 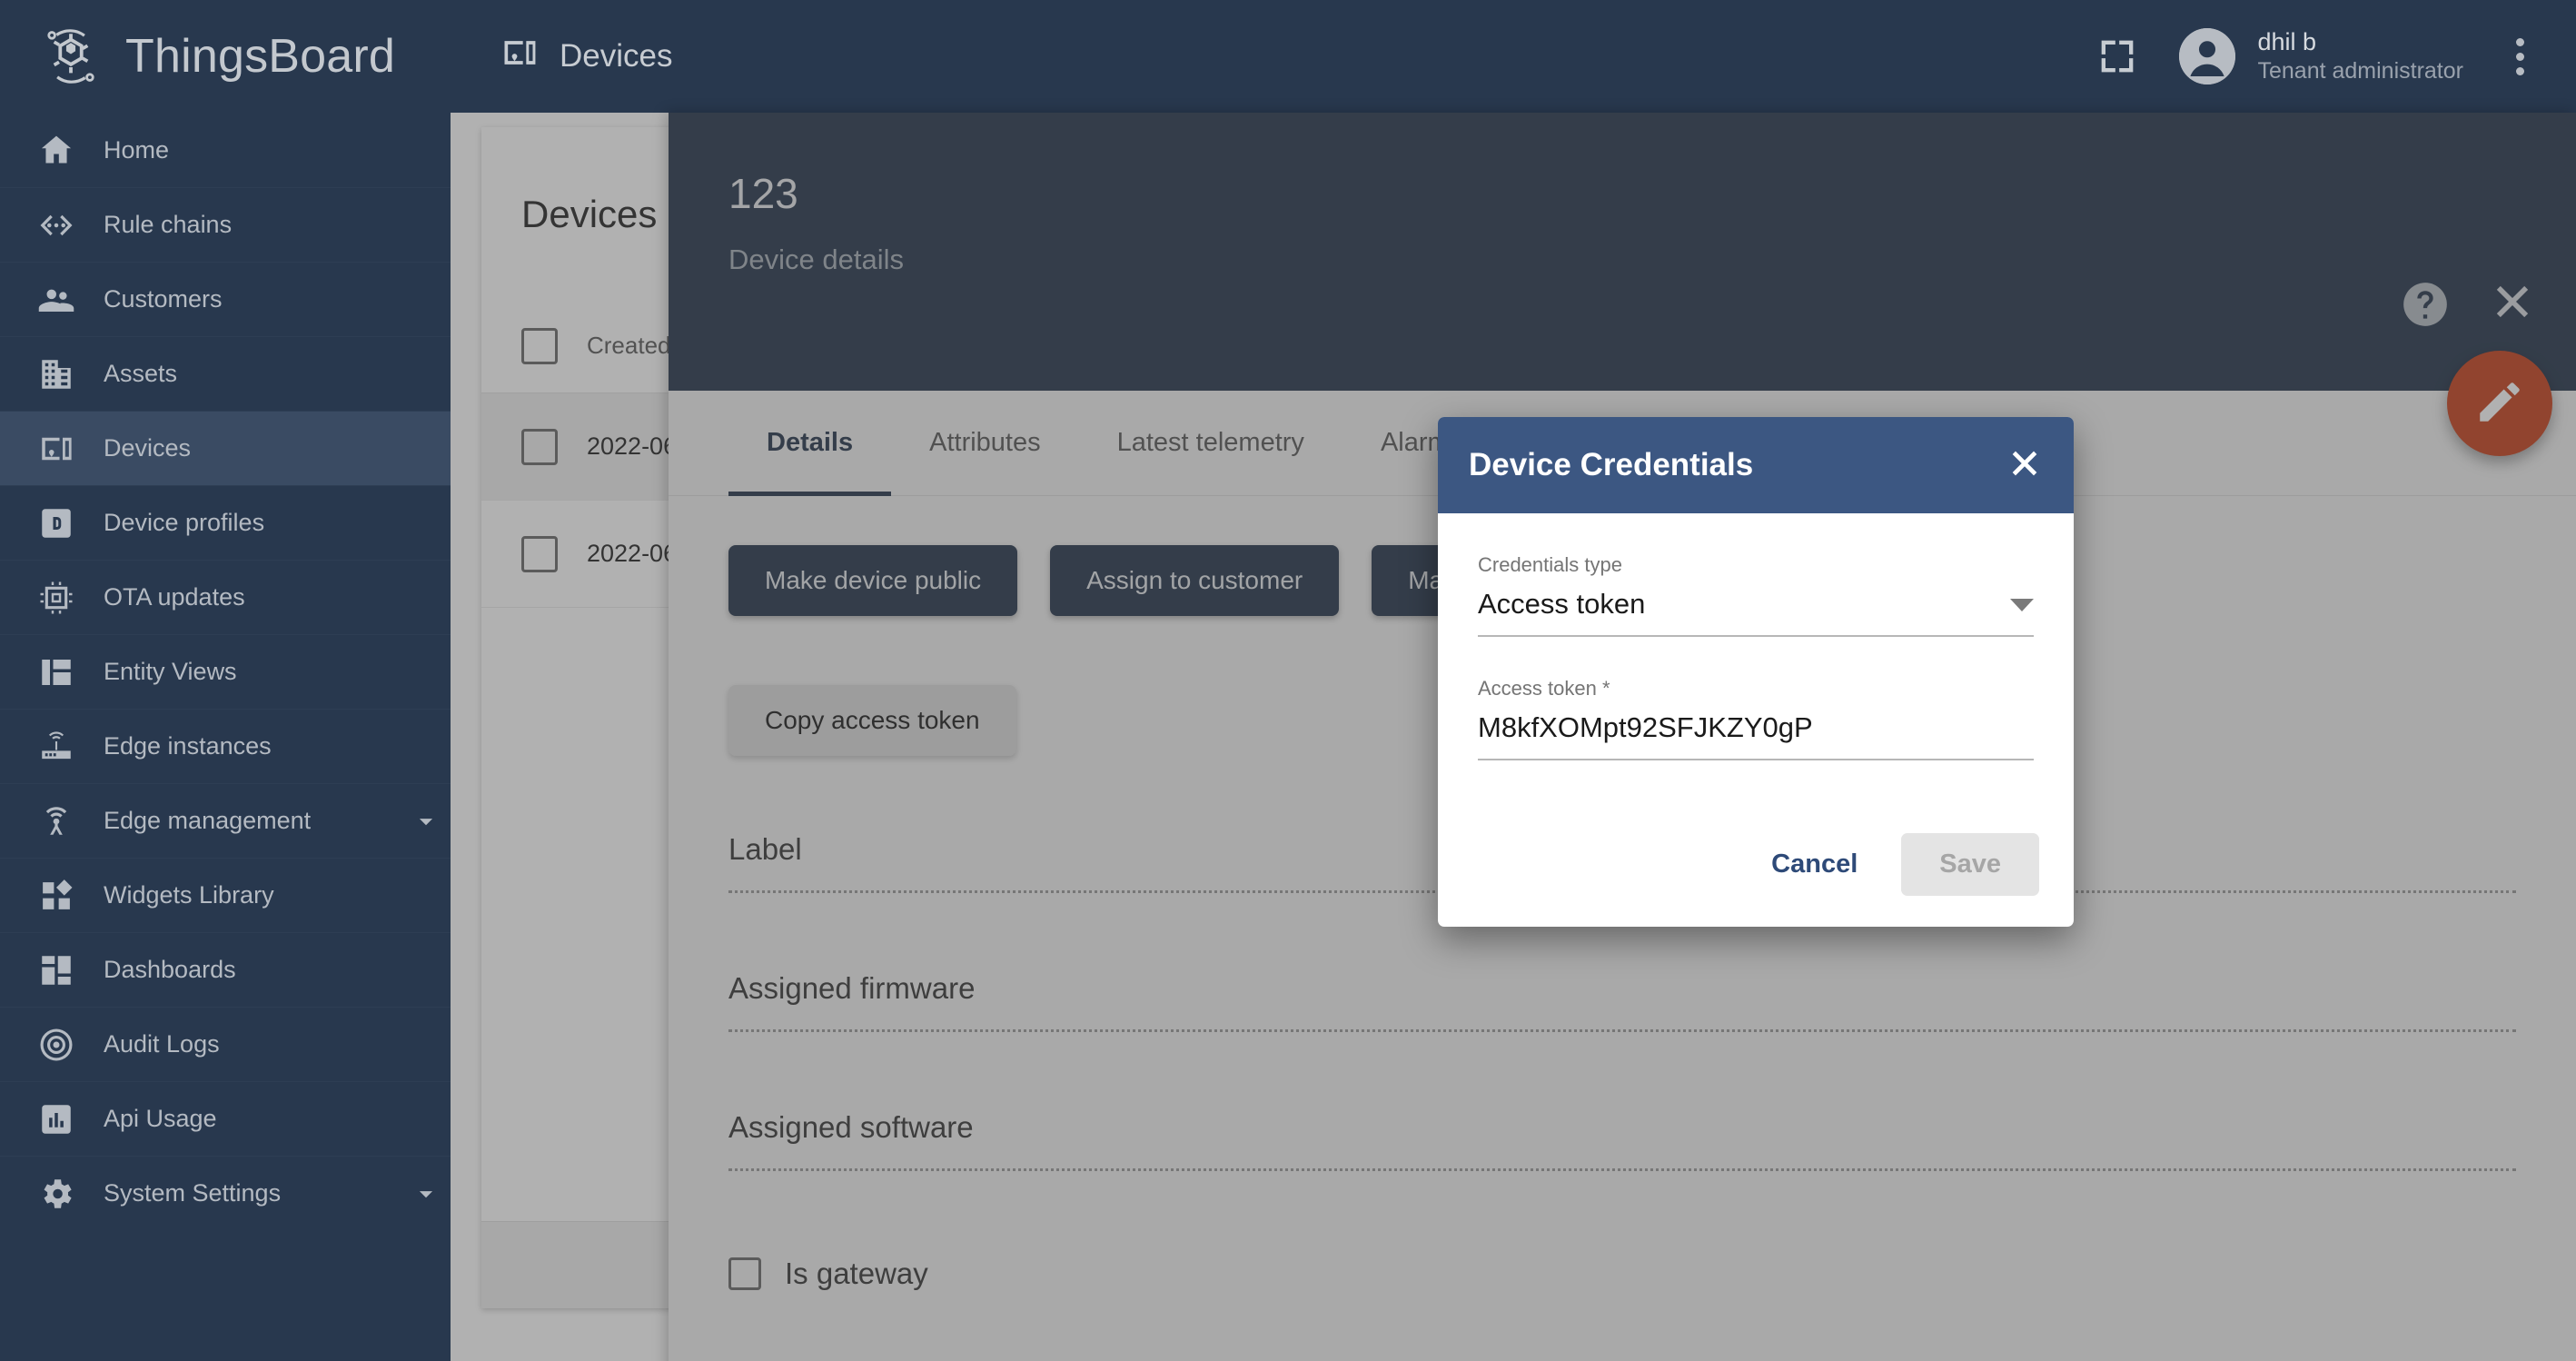 What do you see at coordinates (56, 1045) in the screenshot?
I see `audit-logs-icon` at bounding box center [56, 1045].